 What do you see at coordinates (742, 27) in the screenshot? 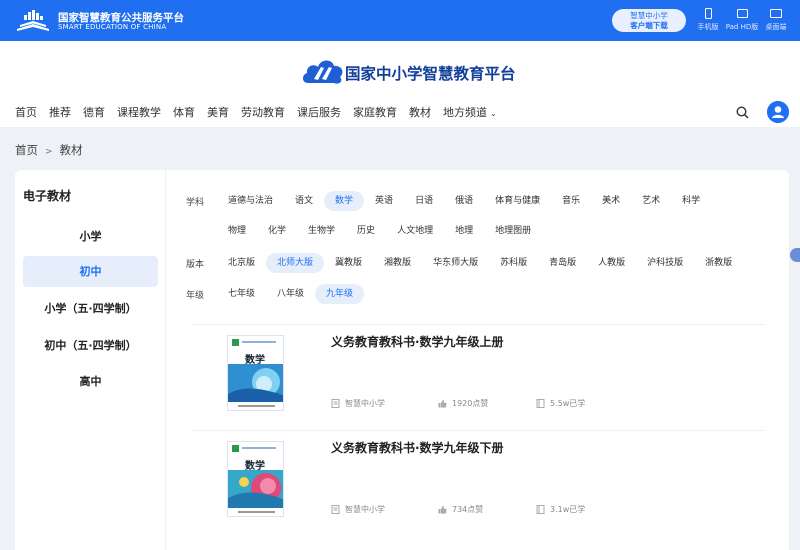
I see `device-label: Pad HD版` at bounding box center [742, 27].